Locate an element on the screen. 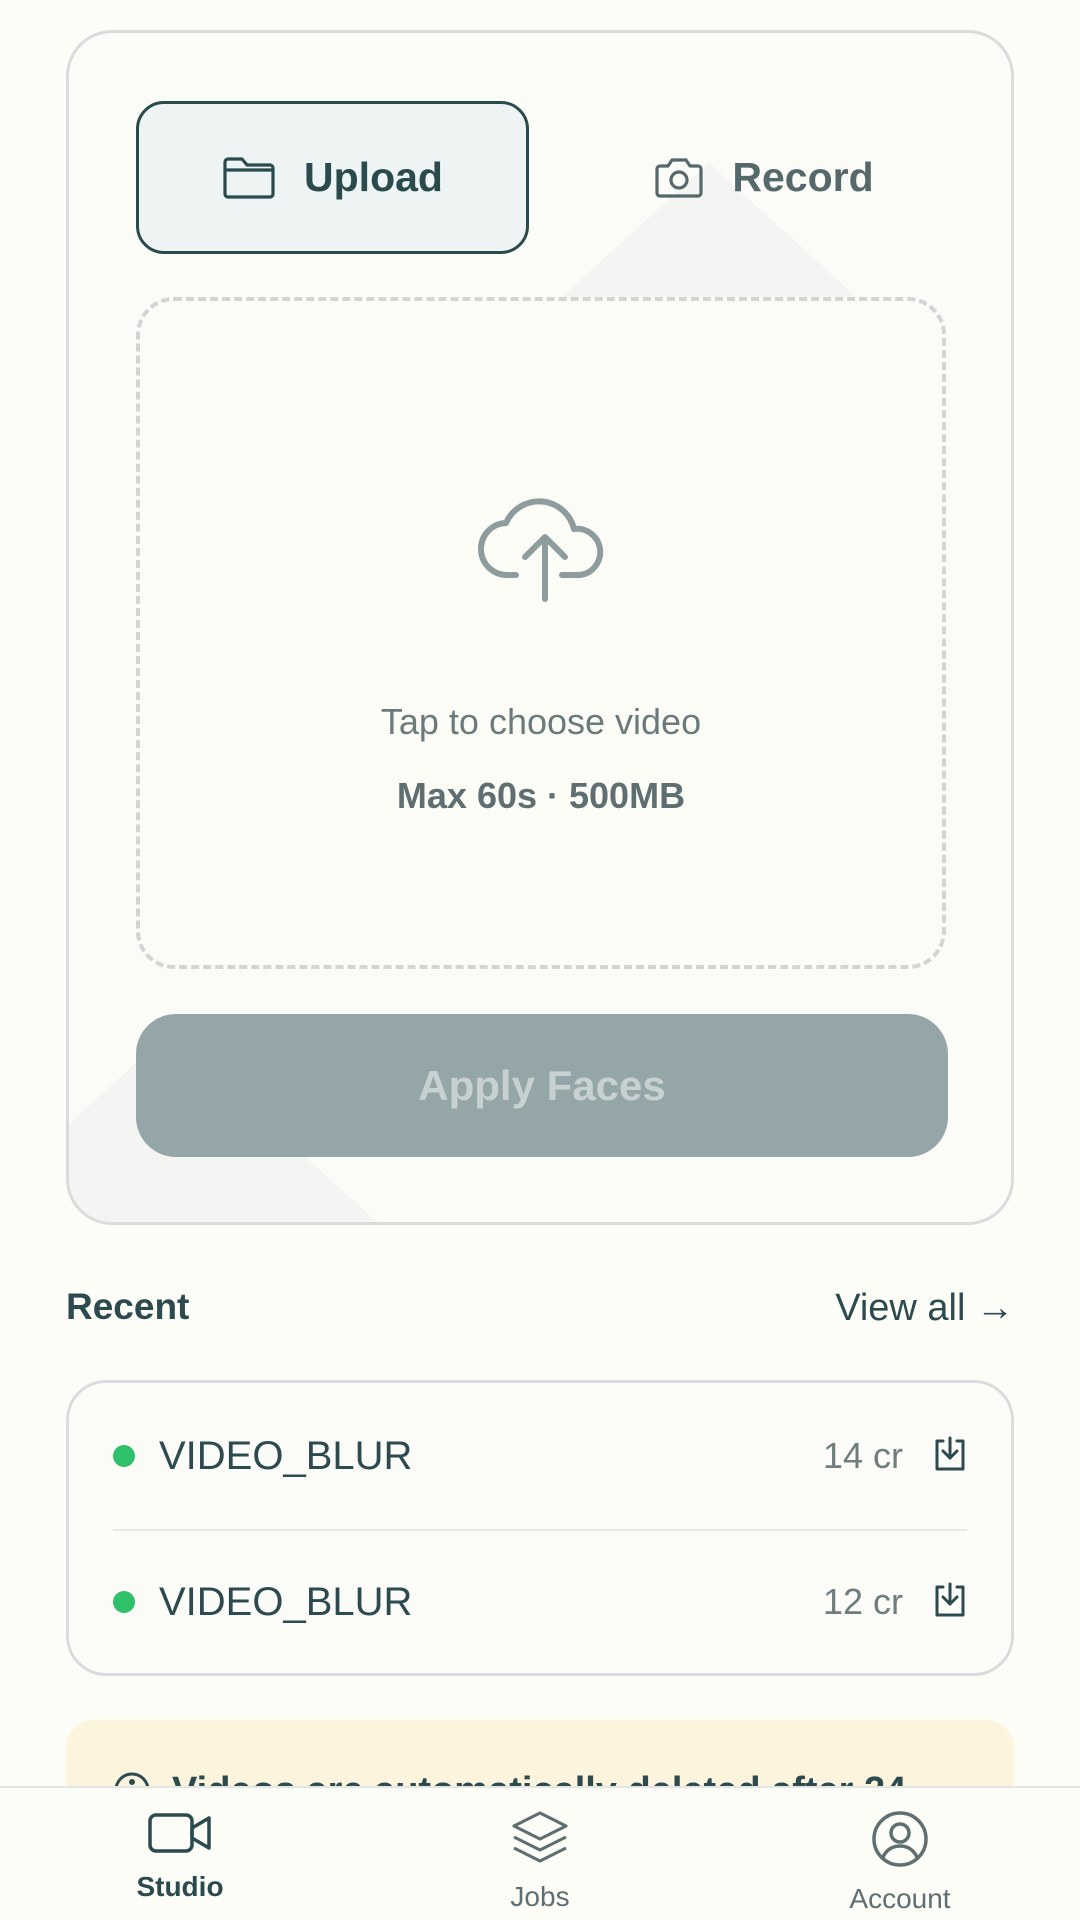 The image size is (1080, 1920). record-tab: Record is located at coordinates (764, 177).